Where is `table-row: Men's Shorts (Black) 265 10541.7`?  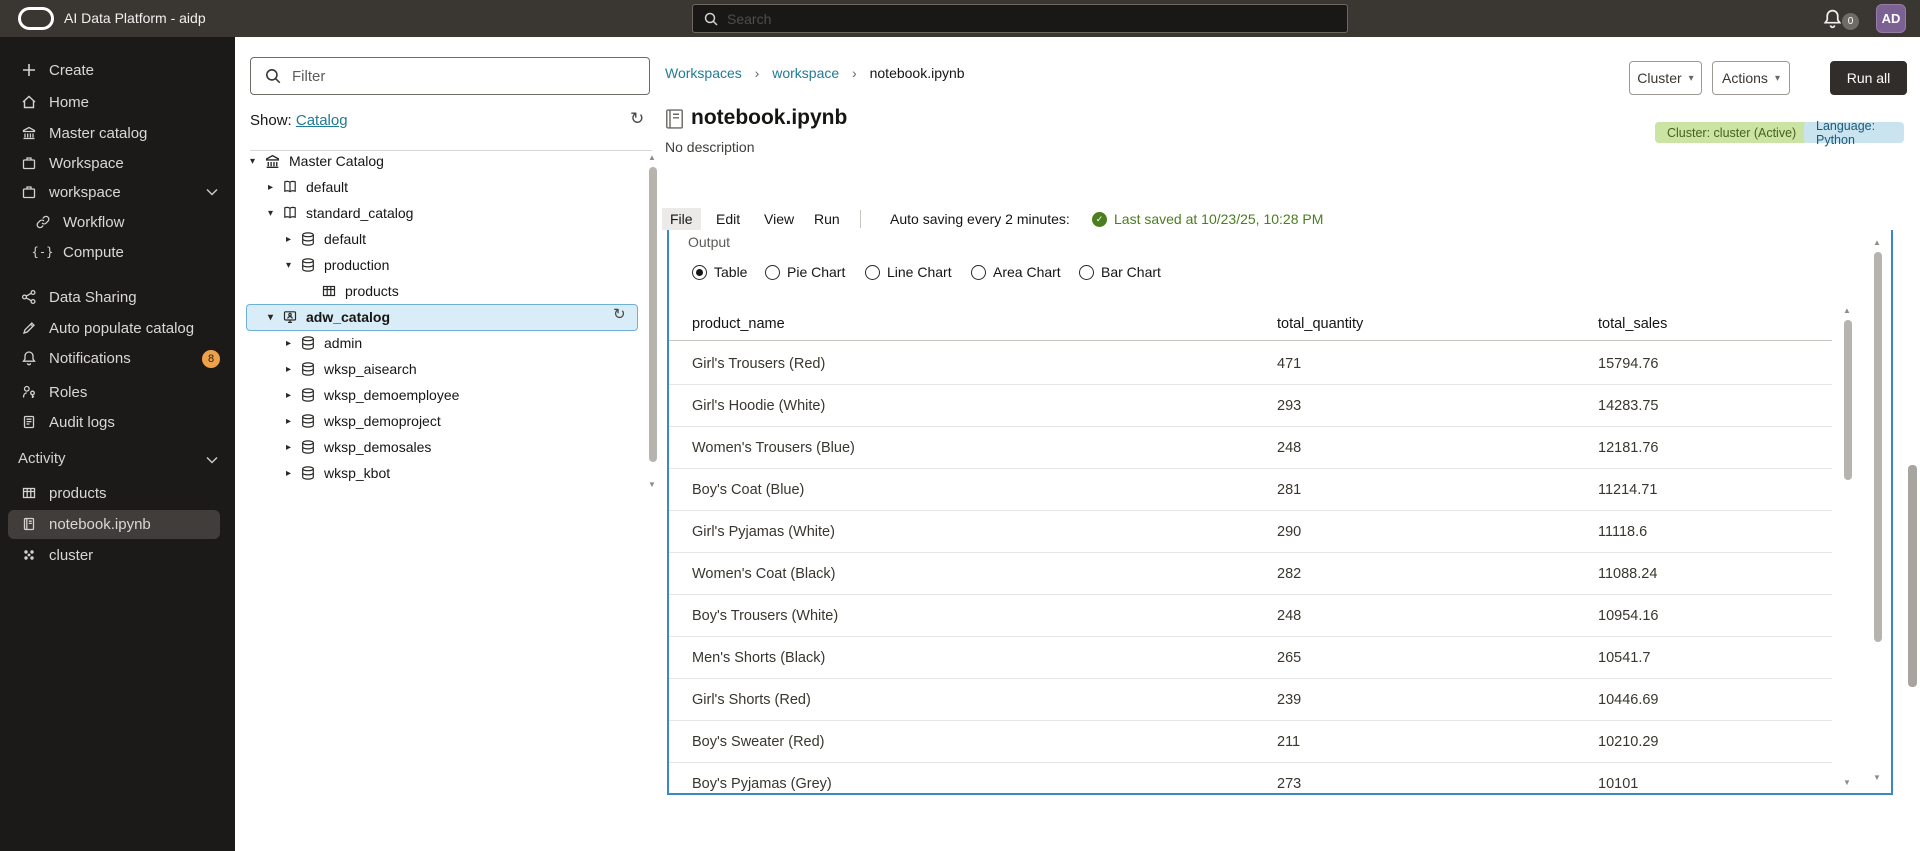
table-row: Men's Shorts (Black) 265 10541.7 is located at coordinates (1250, 658).